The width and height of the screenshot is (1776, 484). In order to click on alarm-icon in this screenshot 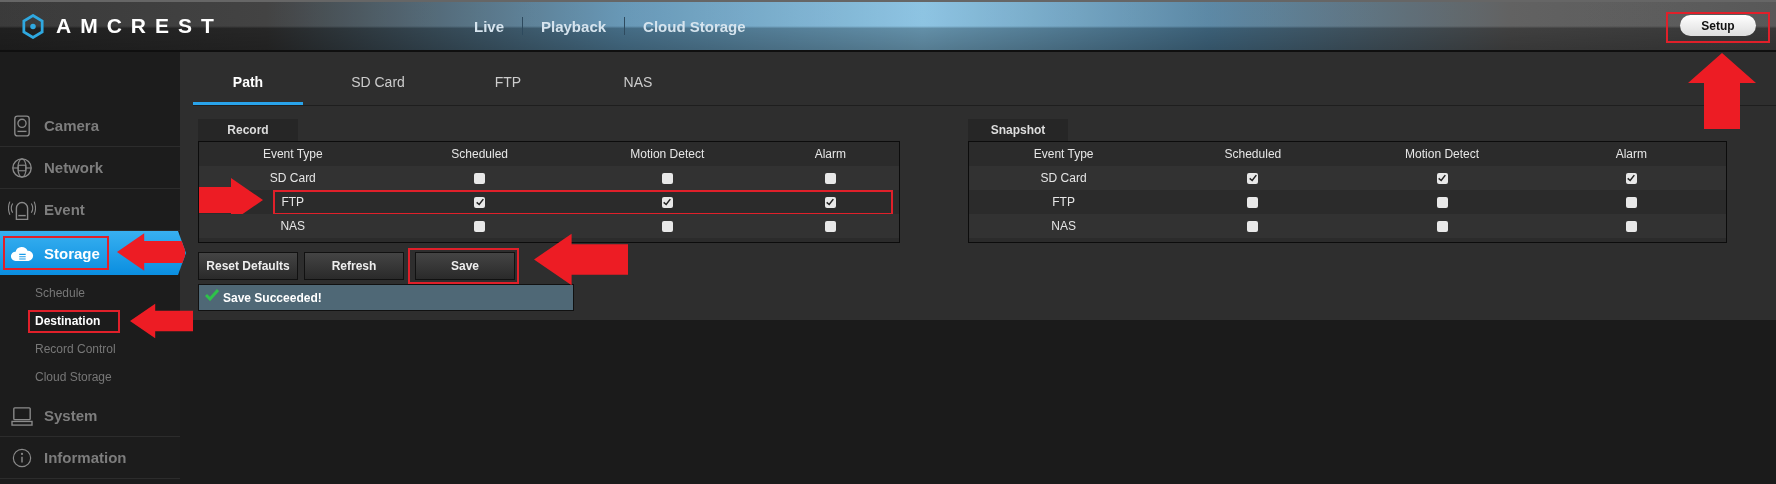, I will do `click(22, 209)`.